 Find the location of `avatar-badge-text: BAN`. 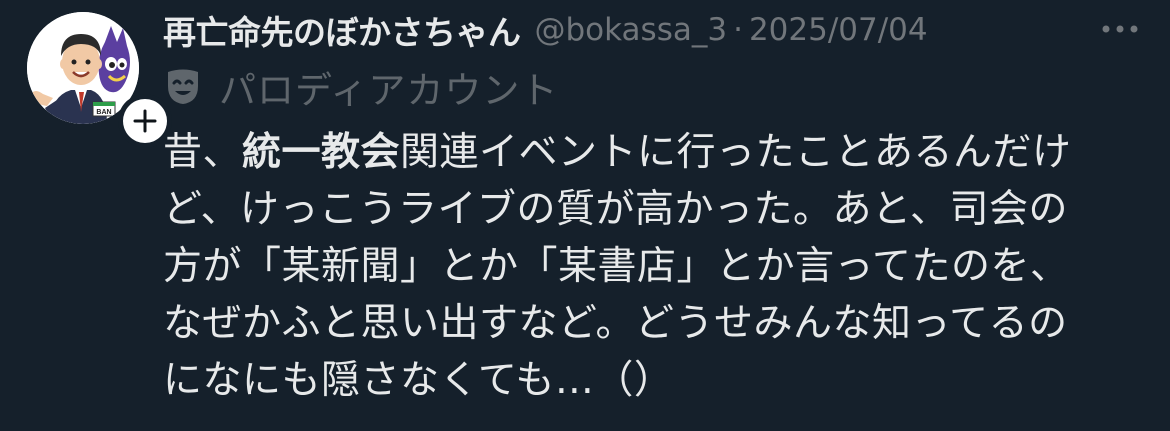

avatar-badge-text: BAN is located at coordinates (103, 112).